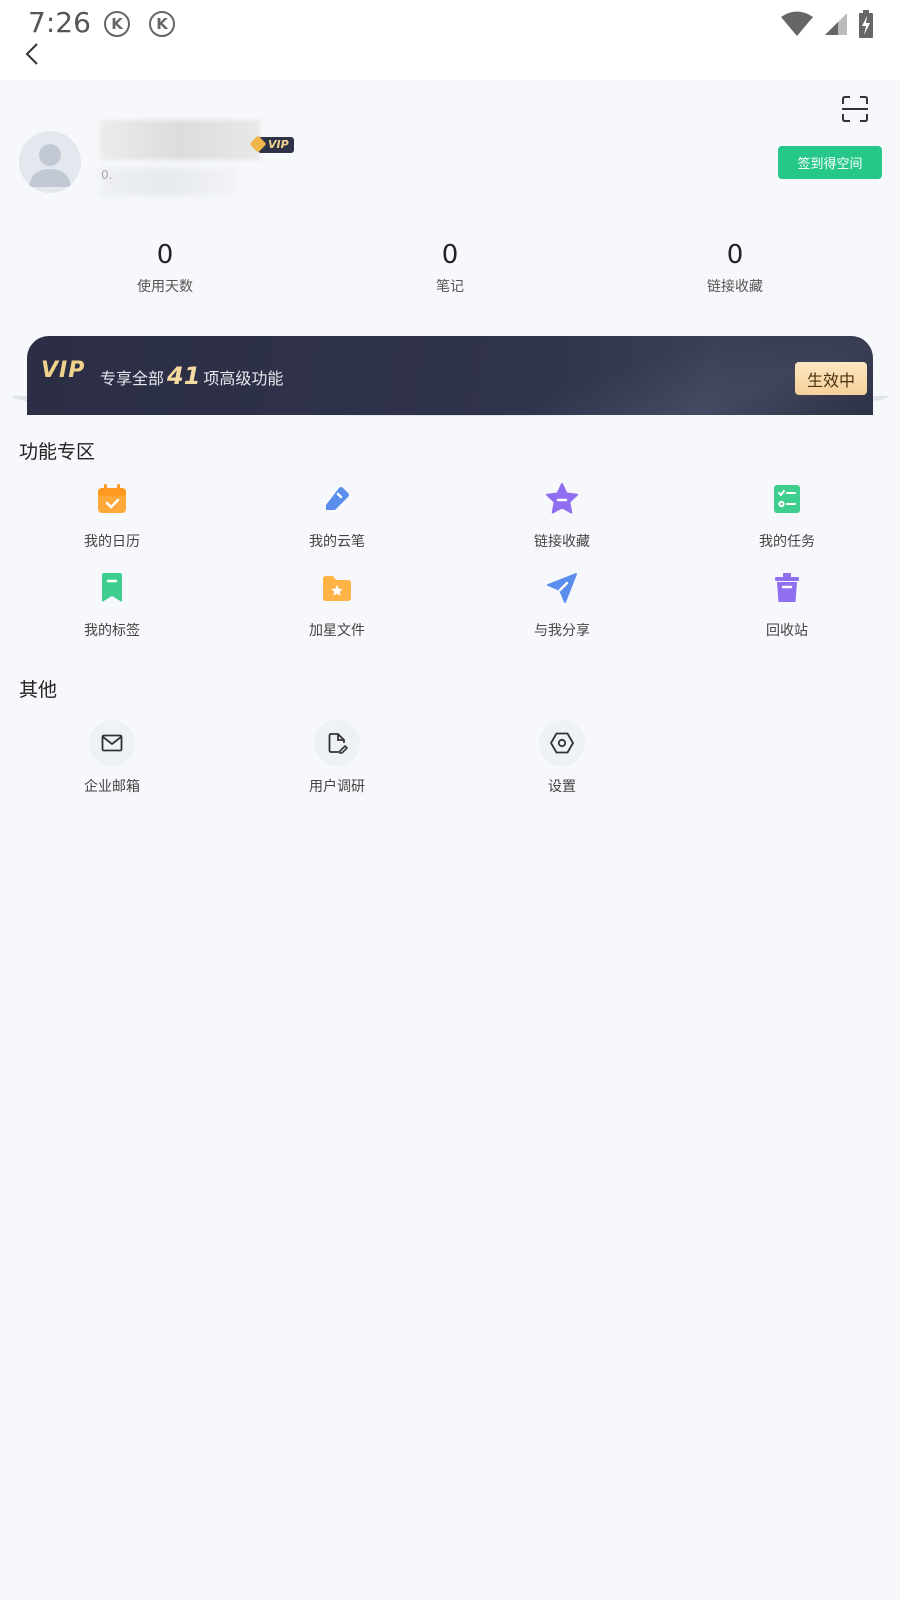 This screenshot has width=900, height=1600. Describe the element at coordinates (50, 165) in the screenshot. I see `default-avatar-icon` at that location.